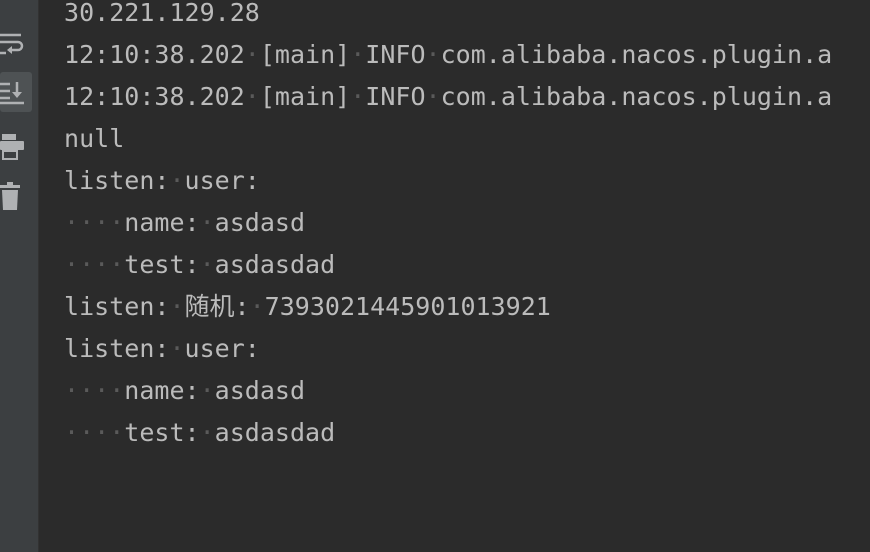 This screenshot has width=870, height=552. I want to click on console-line: 30.221.129.28, so click(162, 13).